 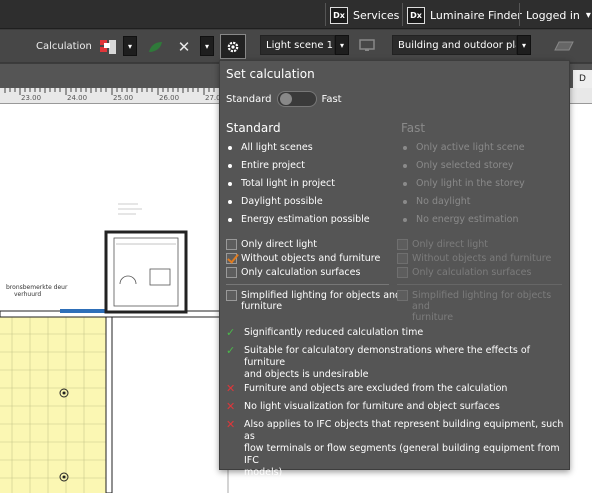 I want to click on calculation-mode-toggle, so click(x=296, y=99).